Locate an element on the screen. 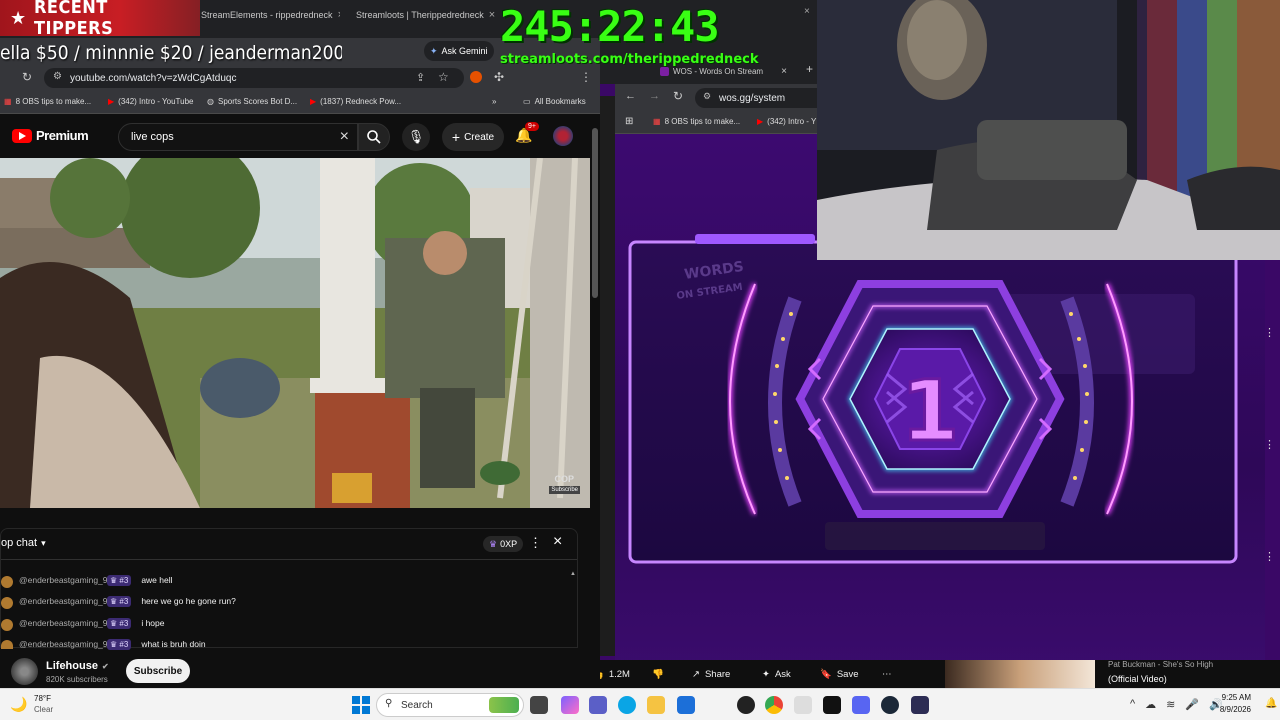 The width and height of the screenshot is (1280, 720). store-icon is located at coordinates (686, 705).